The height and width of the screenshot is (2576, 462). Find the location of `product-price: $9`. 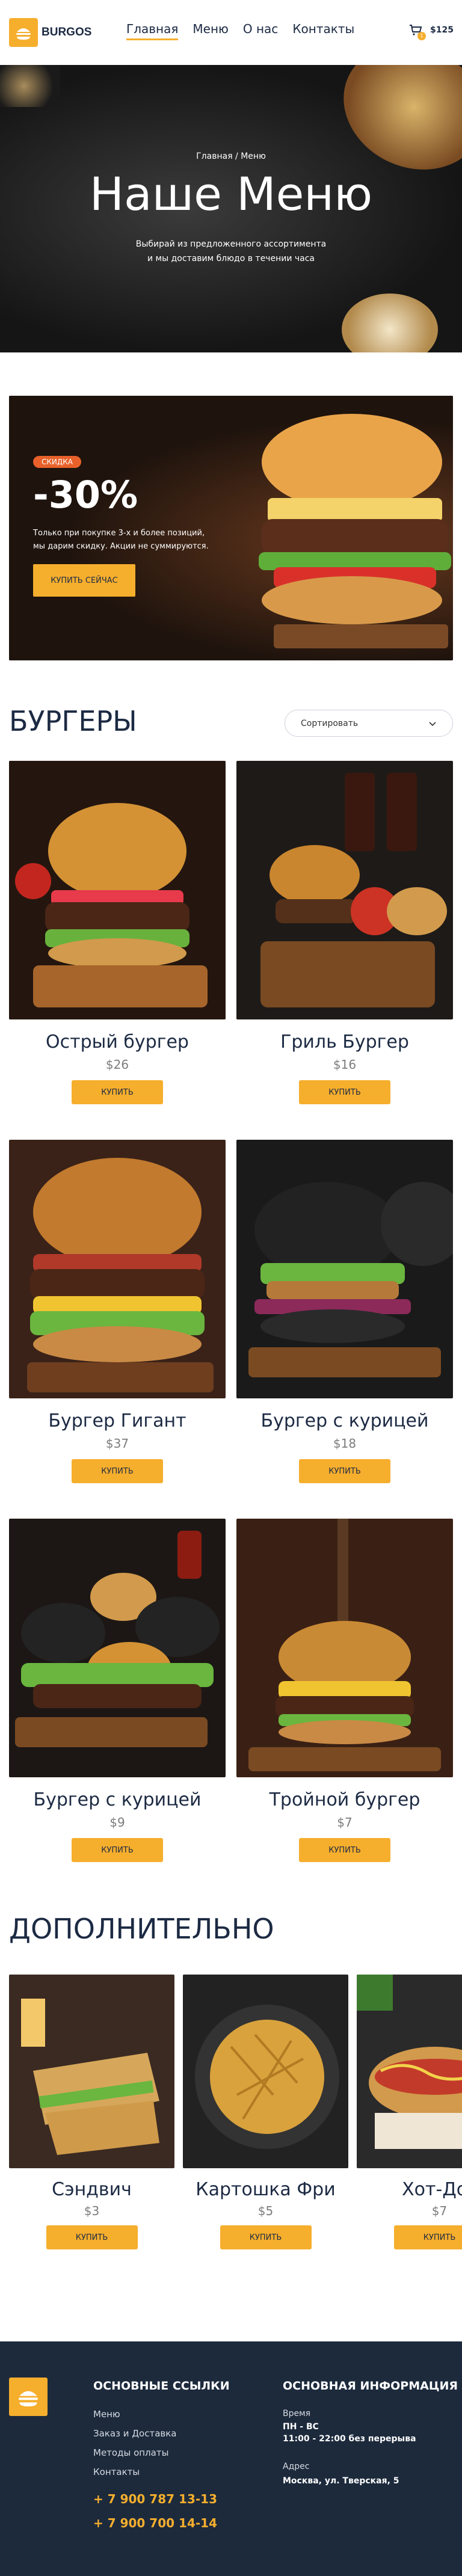

product-price: $9 is located at coordinates (117, 1822).